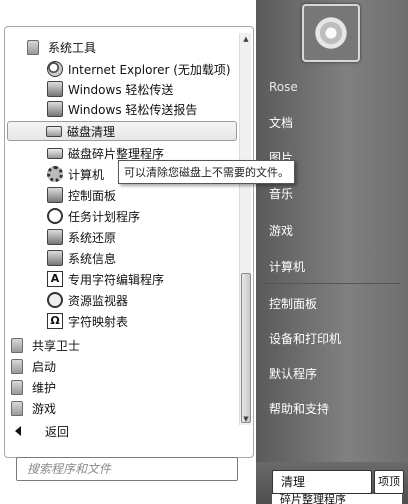 The width and height of the screenshot is (408, 504). I want to click on program-label: 磁盘清理, so click(91, 131).